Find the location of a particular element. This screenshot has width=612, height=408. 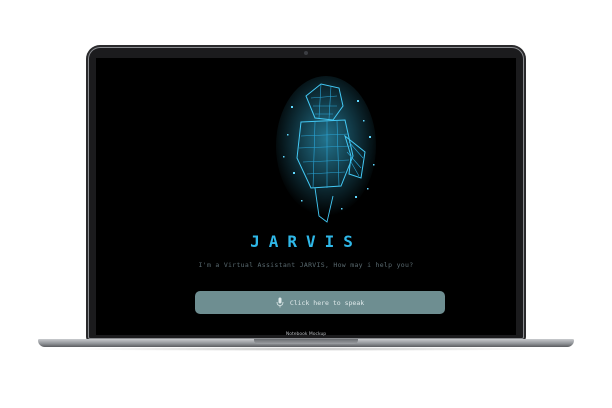

device-label: Notebook Mockup is located at coordinates (306, 334).